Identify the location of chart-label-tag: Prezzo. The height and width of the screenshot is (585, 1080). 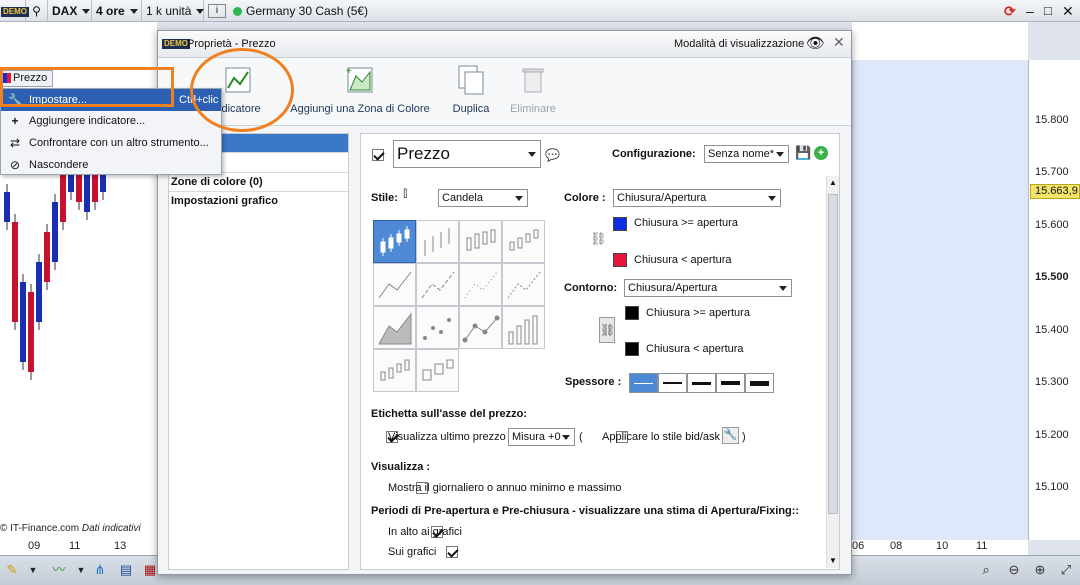
(26, 78).